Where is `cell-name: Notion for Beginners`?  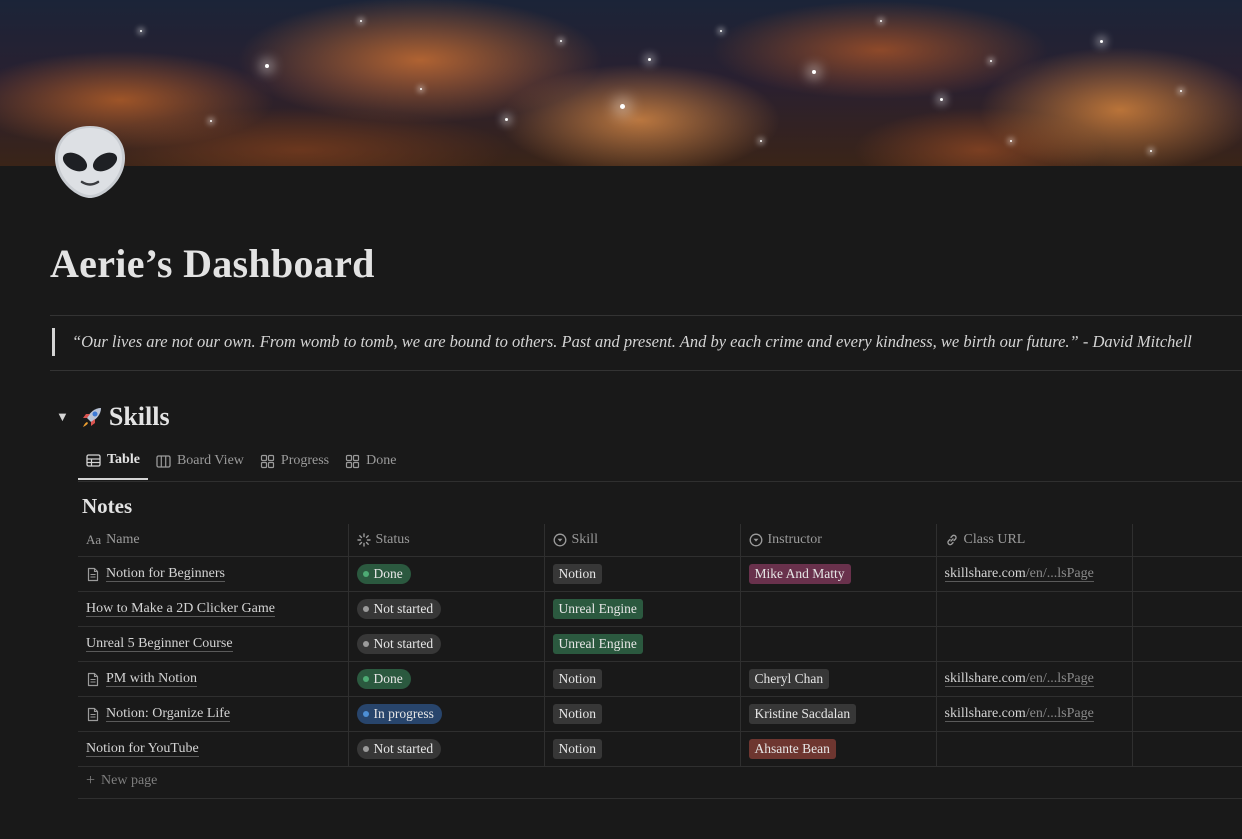 cell-name: Notion for Beginners is located at coordinates (213, 574).